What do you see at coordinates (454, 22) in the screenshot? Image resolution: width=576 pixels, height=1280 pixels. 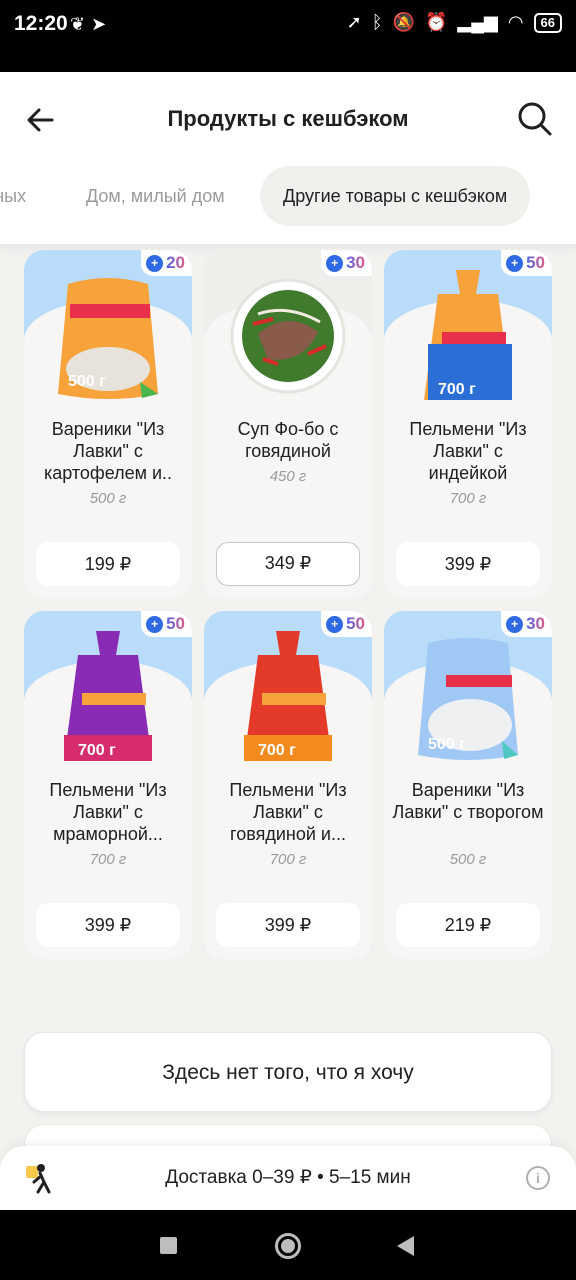 I see `status-right-icons: ➚ ᛒ 🔕 ⏰ ▂▄▆ ◠ 66` at bounding box center [454, 22].